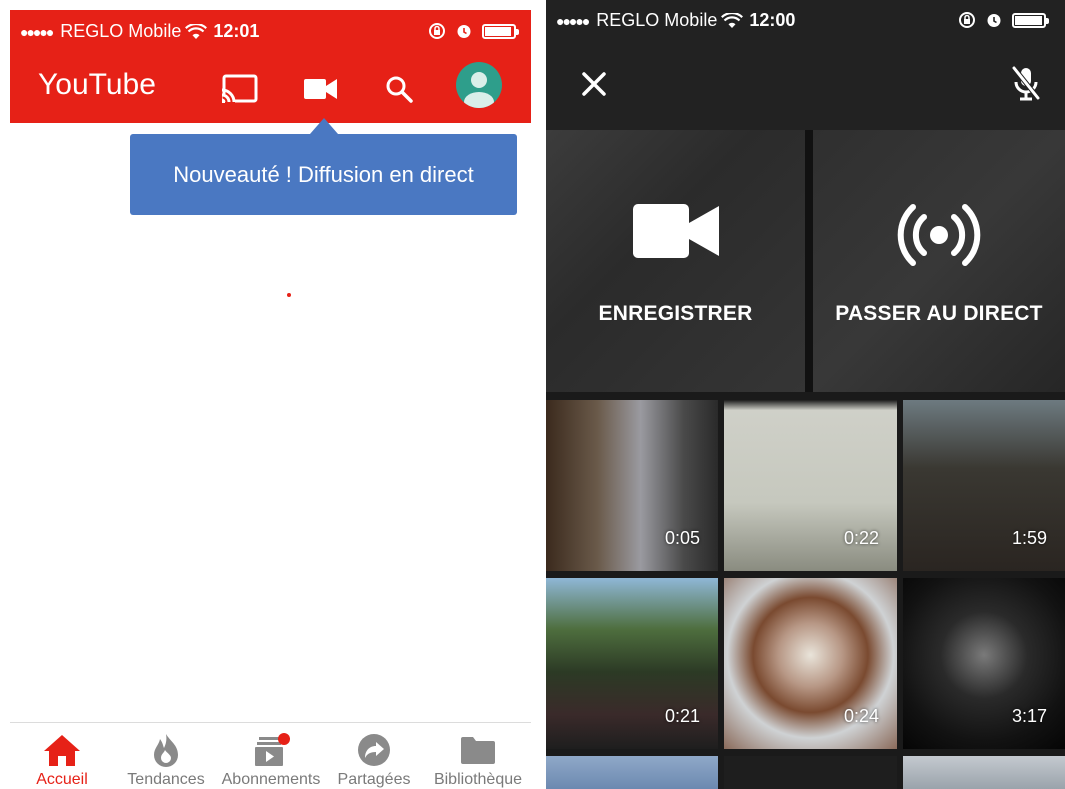 This screenshot has width=1065, height=789. I want to click on mic-off-icon, so click(1026, 83).